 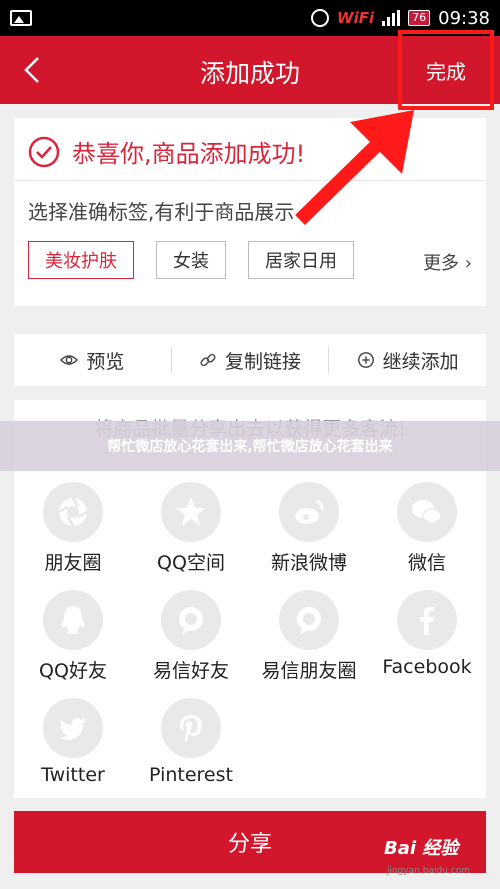 I want to click on signal-icon, so click(x=391, y=18).